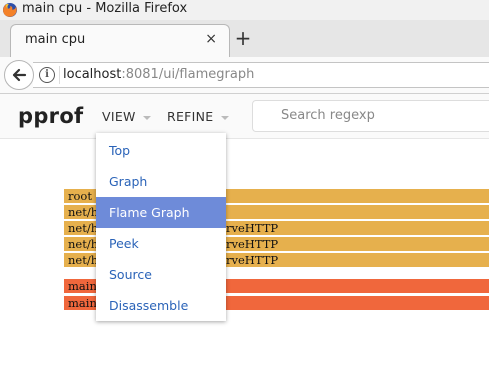 Image resolution: width=489 pixels, height=372 pixels. What do you see at coordinates (261, 75) in the screenshot?
I see `url-bar: i localhost:8081/ui/flamegraph` at bounding box center [261, 75].